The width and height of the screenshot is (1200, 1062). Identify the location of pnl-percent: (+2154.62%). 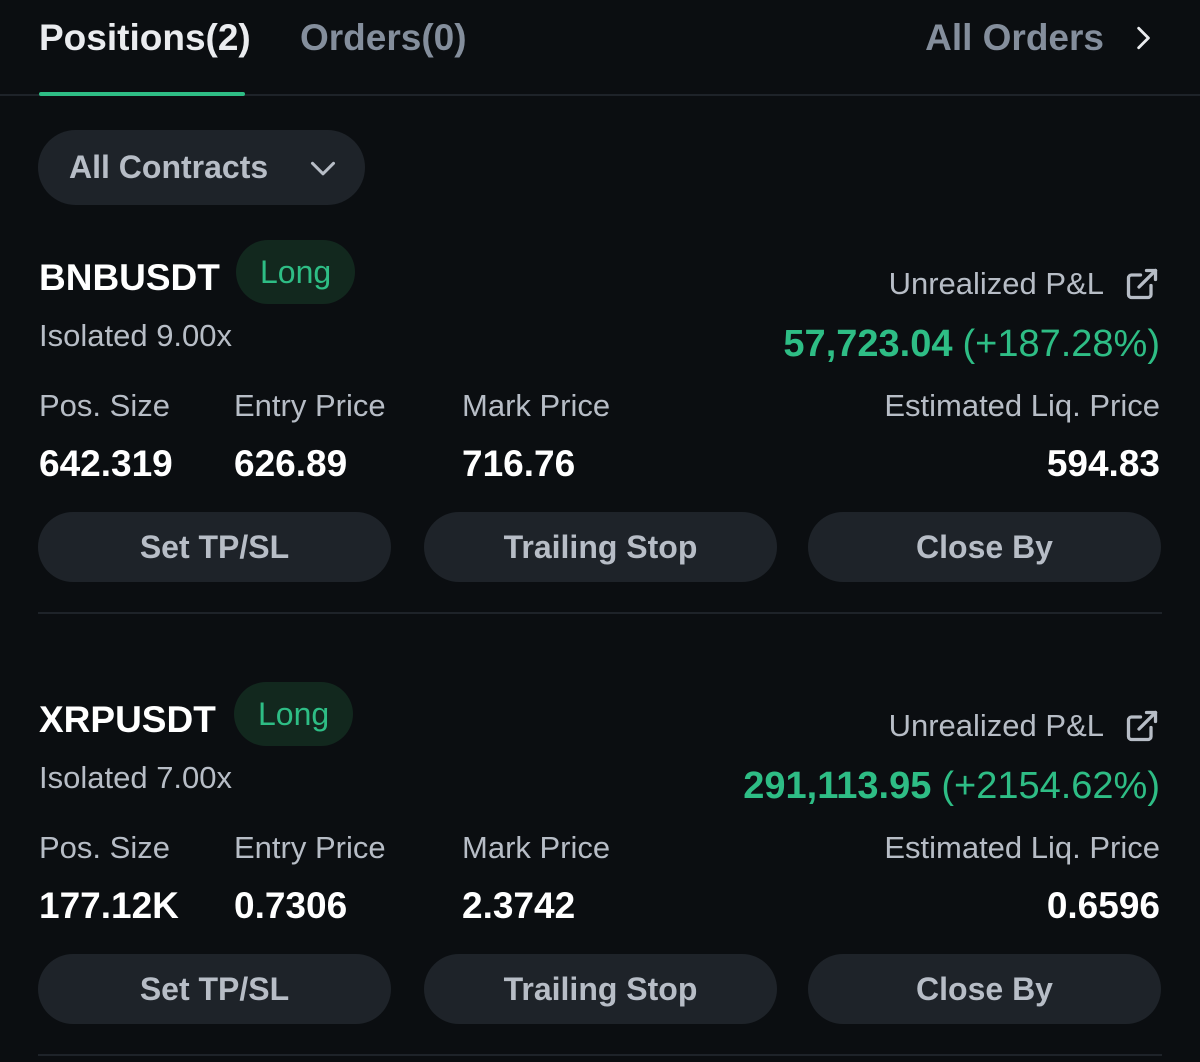
(1050, 786).